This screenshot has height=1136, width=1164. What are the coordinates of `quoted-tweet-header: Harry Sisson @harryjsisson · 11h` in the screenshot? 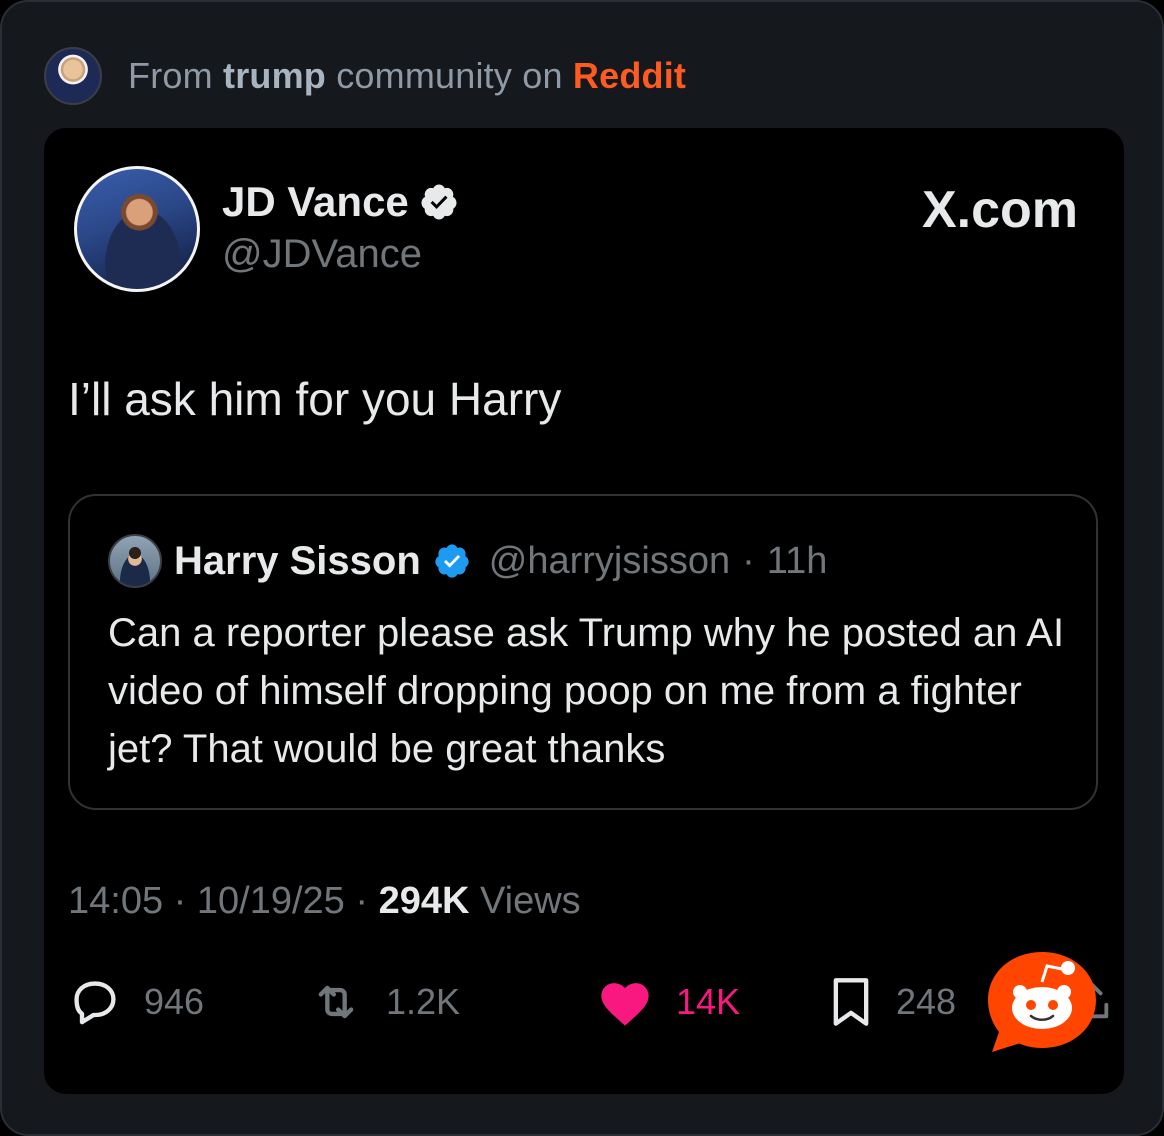 It's located at (467, 561).